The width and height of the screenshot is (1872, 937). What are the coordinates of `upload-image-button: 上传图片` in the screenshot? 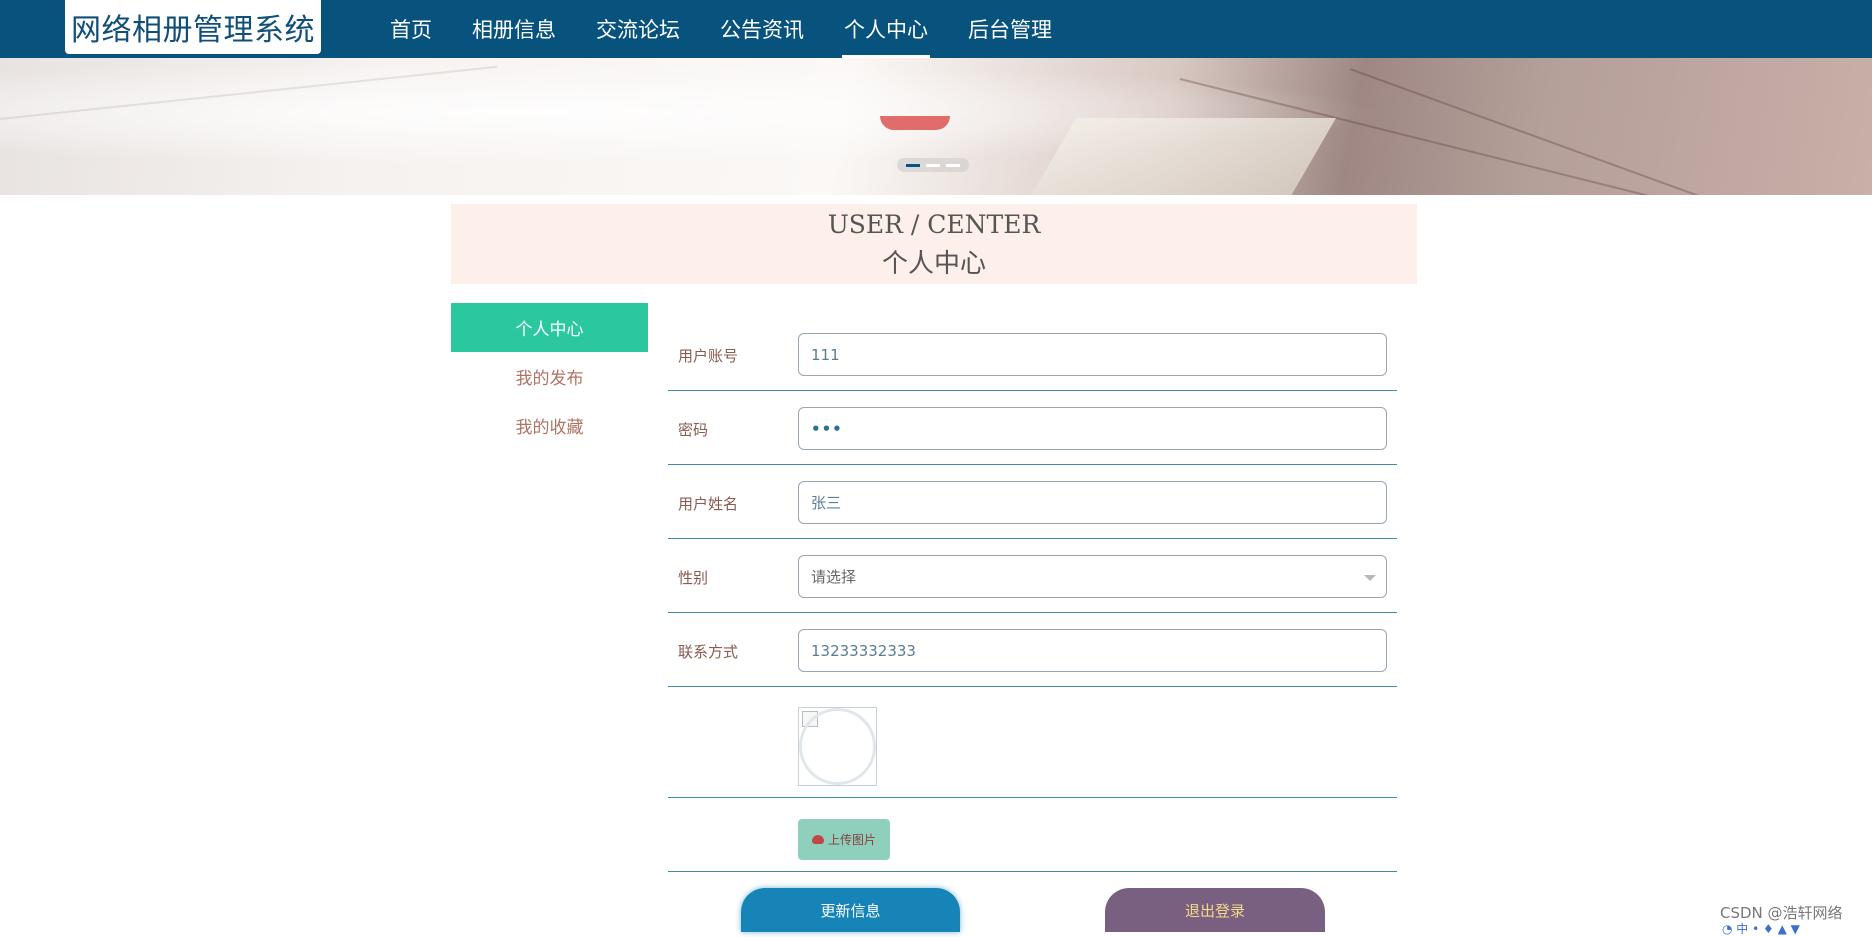 It's located at (844, 839).